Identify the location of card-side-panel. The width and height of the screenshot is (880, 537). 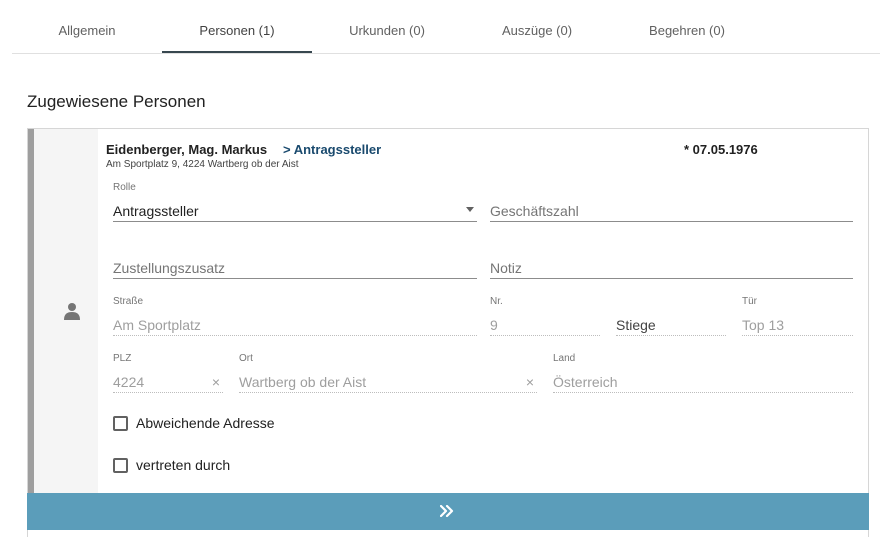
(66, 311).